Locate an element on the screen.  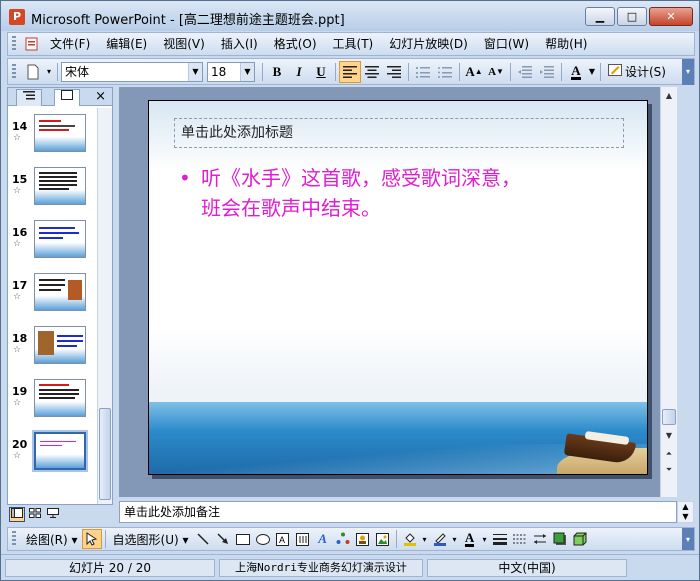
numbered-list-icon is located at coordinates (423, 72).